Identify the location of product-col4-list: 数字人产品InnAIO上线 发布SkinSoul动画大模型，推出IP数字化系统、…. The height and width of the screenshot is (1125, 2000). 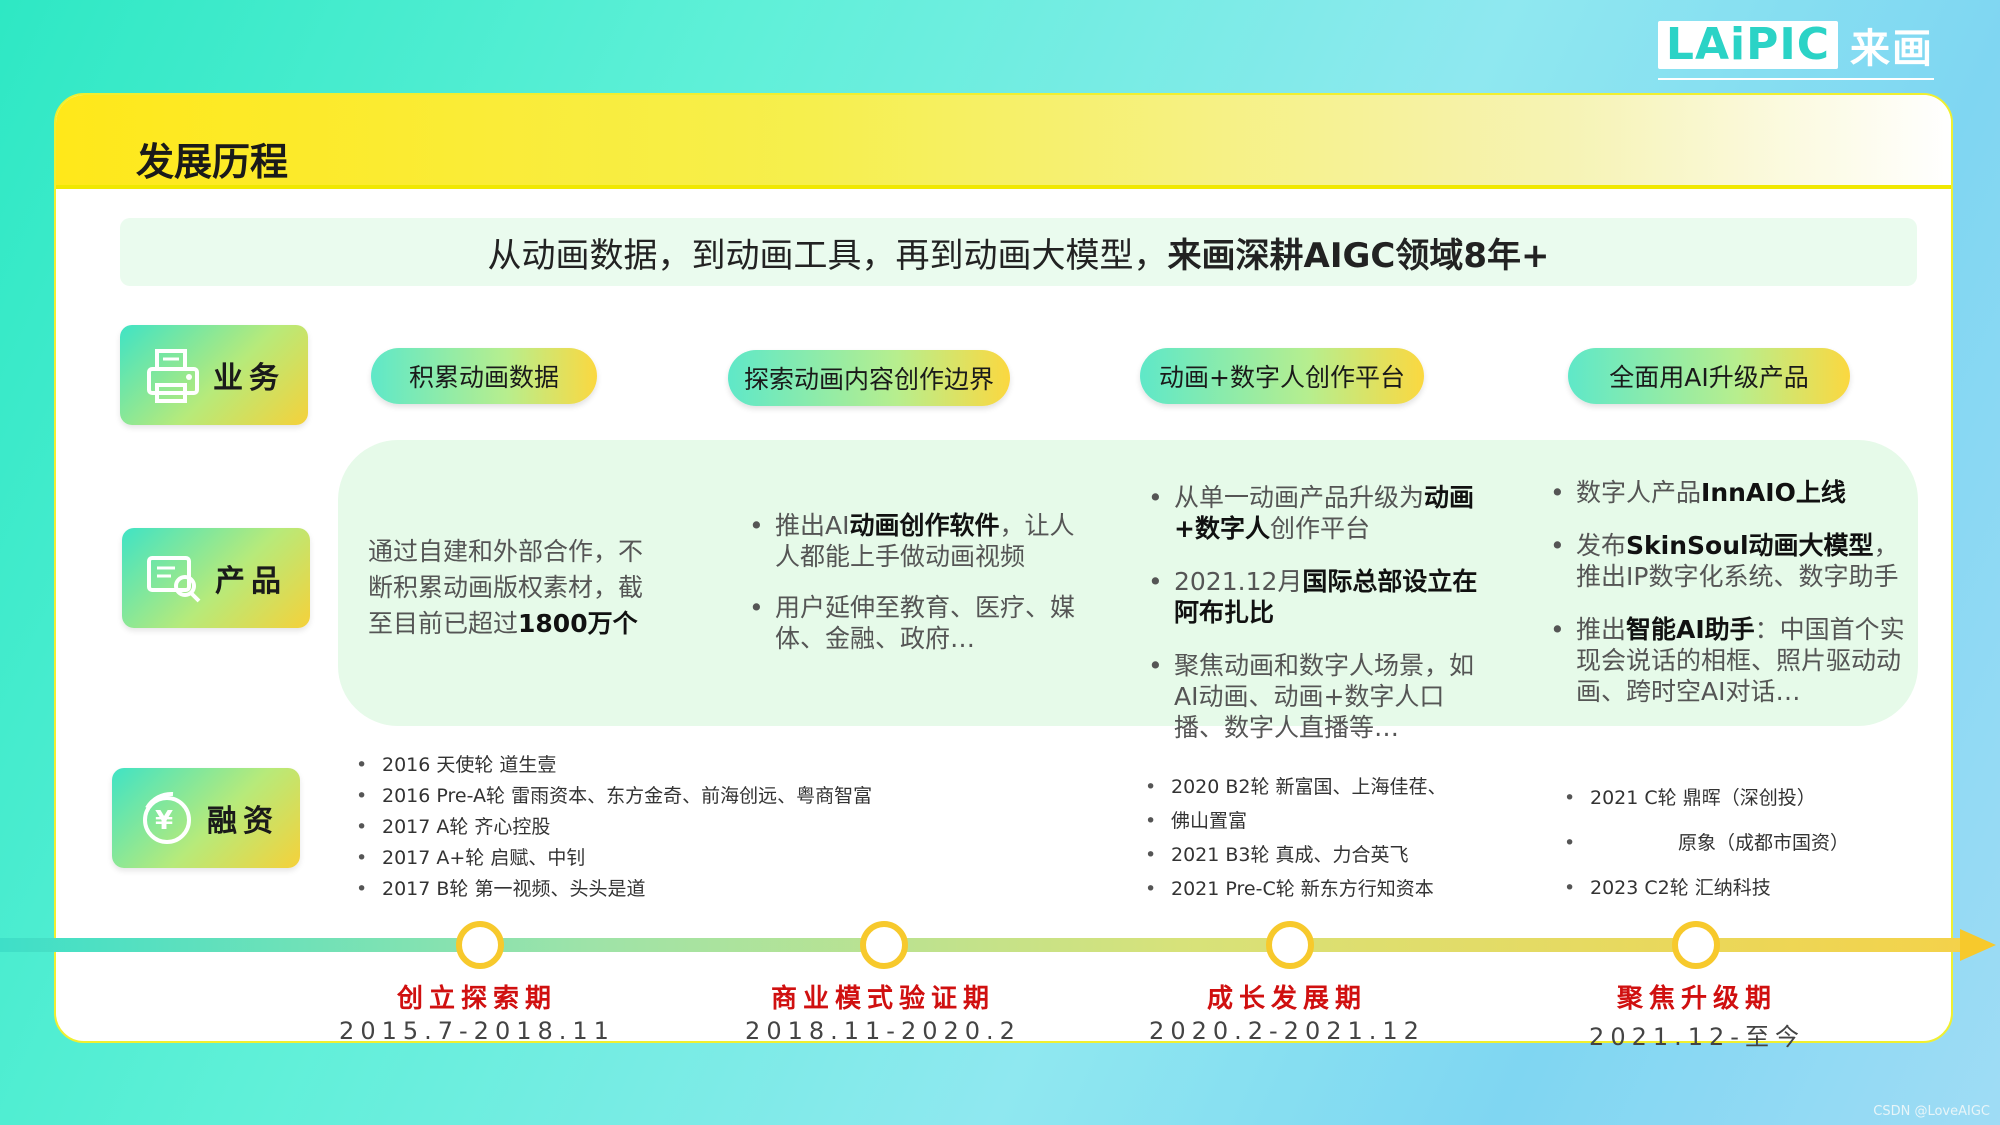
(1731, 592).